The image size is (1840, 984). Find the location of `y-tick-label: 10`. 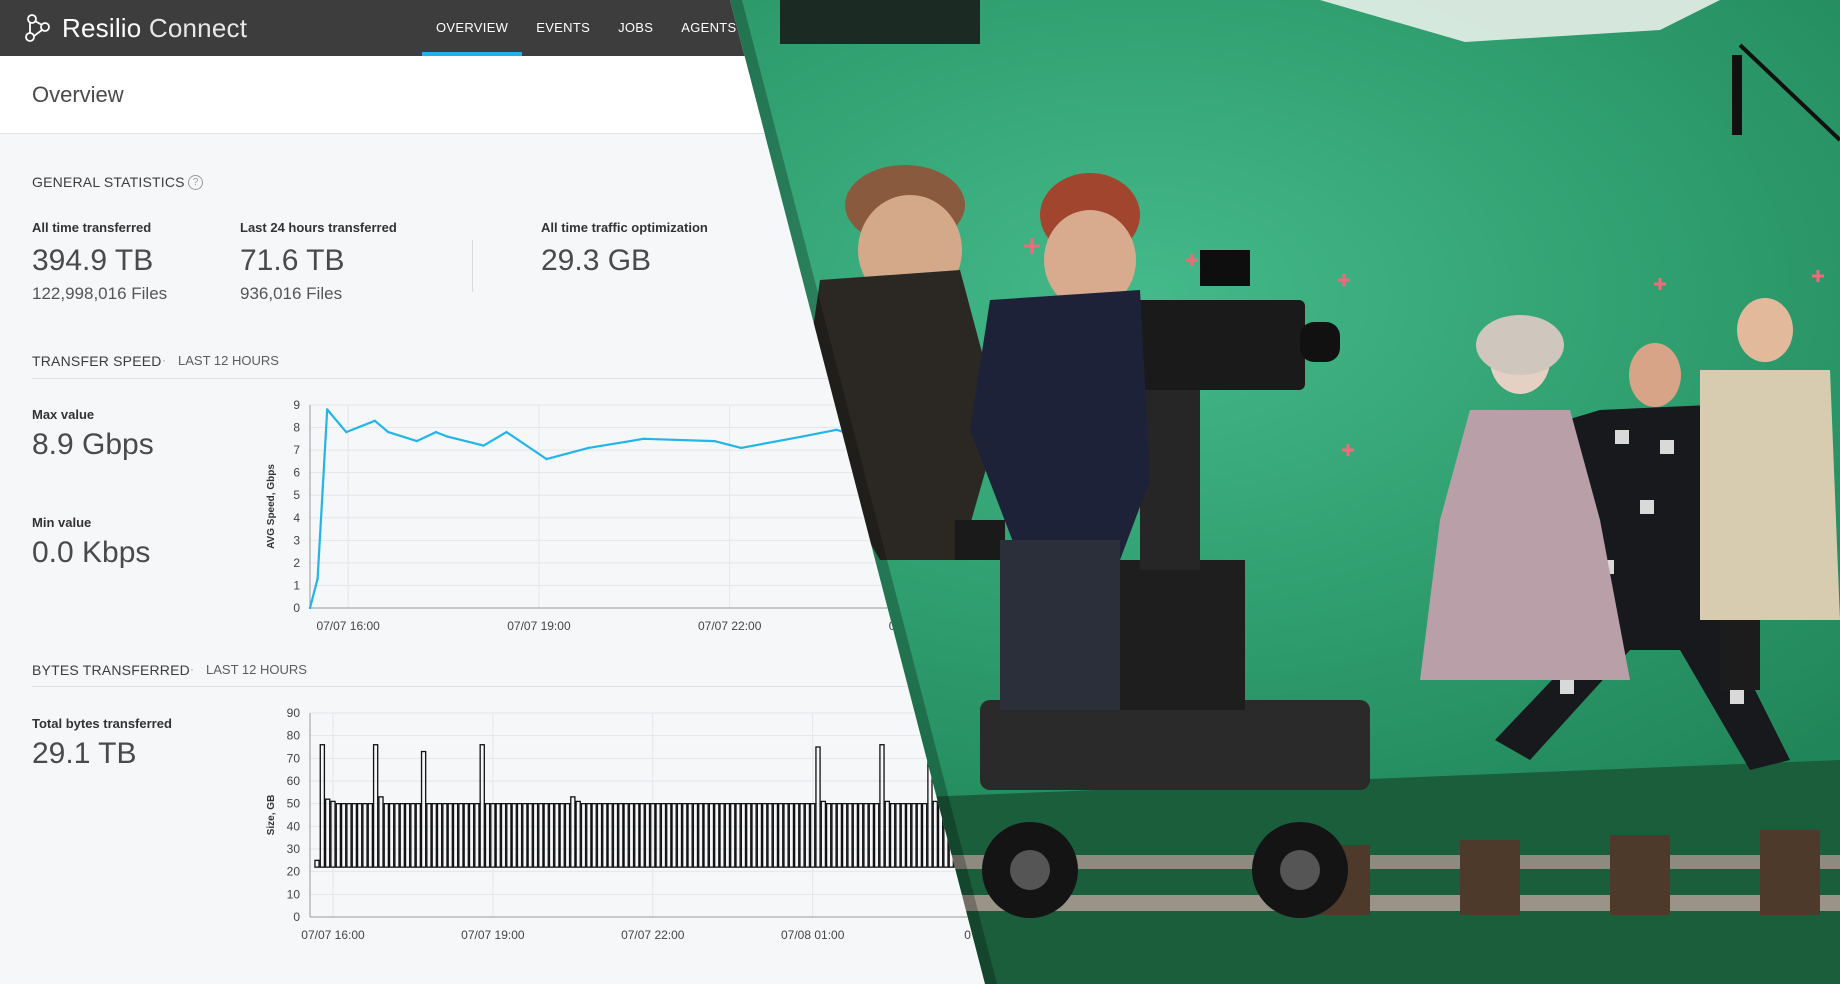

y-tick-label: 10 is located at coordinates (294, 894).